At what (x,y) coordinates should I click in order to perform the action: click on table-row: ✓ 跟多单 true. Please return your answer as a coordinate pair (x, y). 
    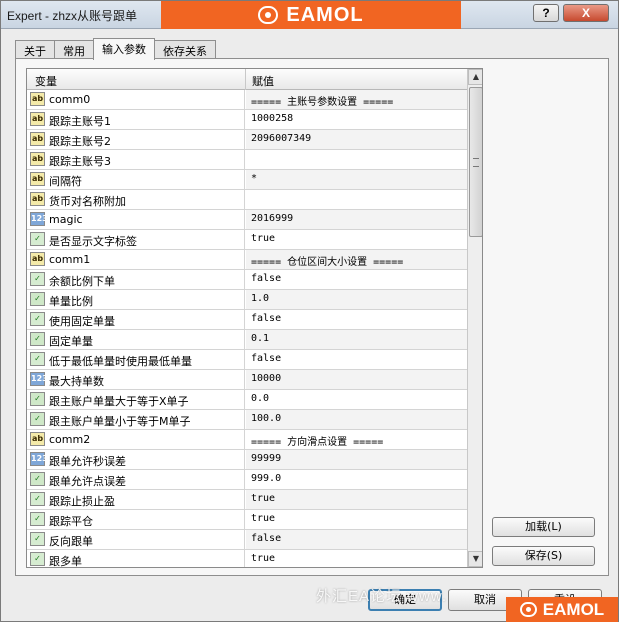
    Looking at the image, I should click on (247, 558).